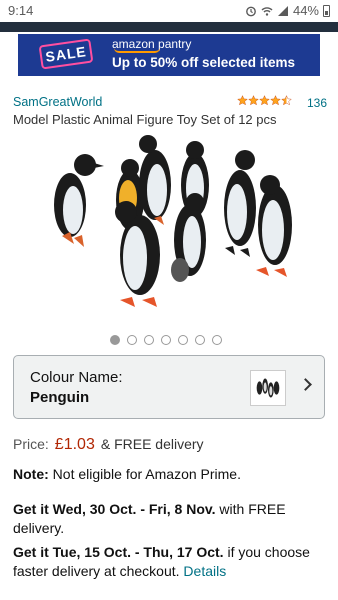 The width and height of the screenshot is (338, 600). I want to click on signal-icon, so click(282, 10).